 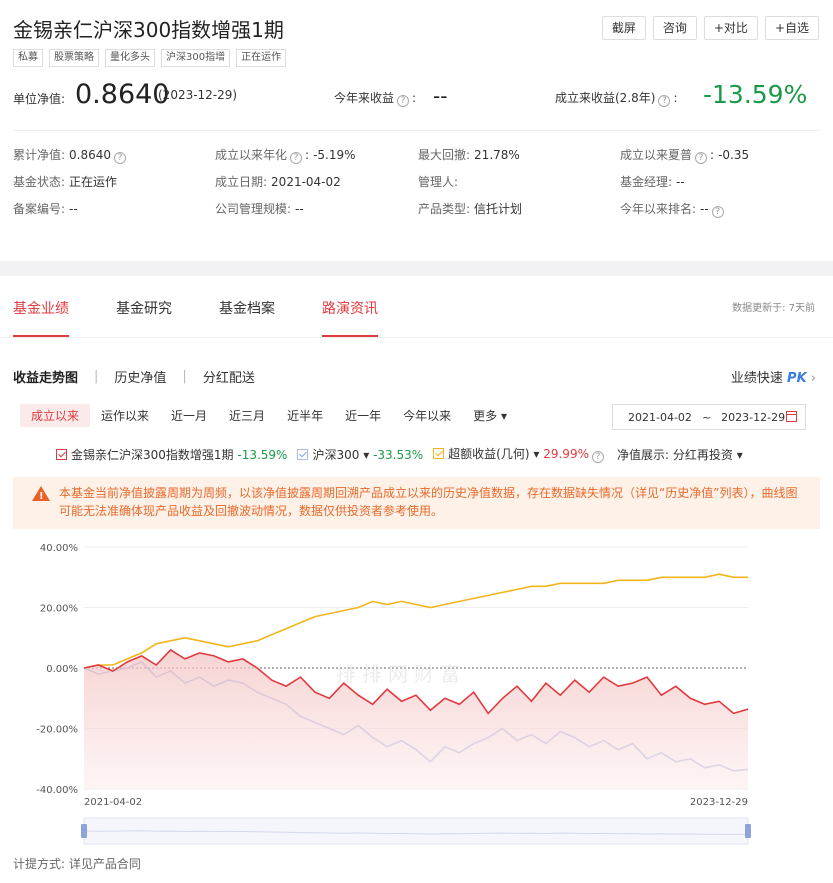 What do you see at coordinates (702, 454) in the screenshot?
I see `display-mode-value: 分红再投资` at bounding box center [702, 454].